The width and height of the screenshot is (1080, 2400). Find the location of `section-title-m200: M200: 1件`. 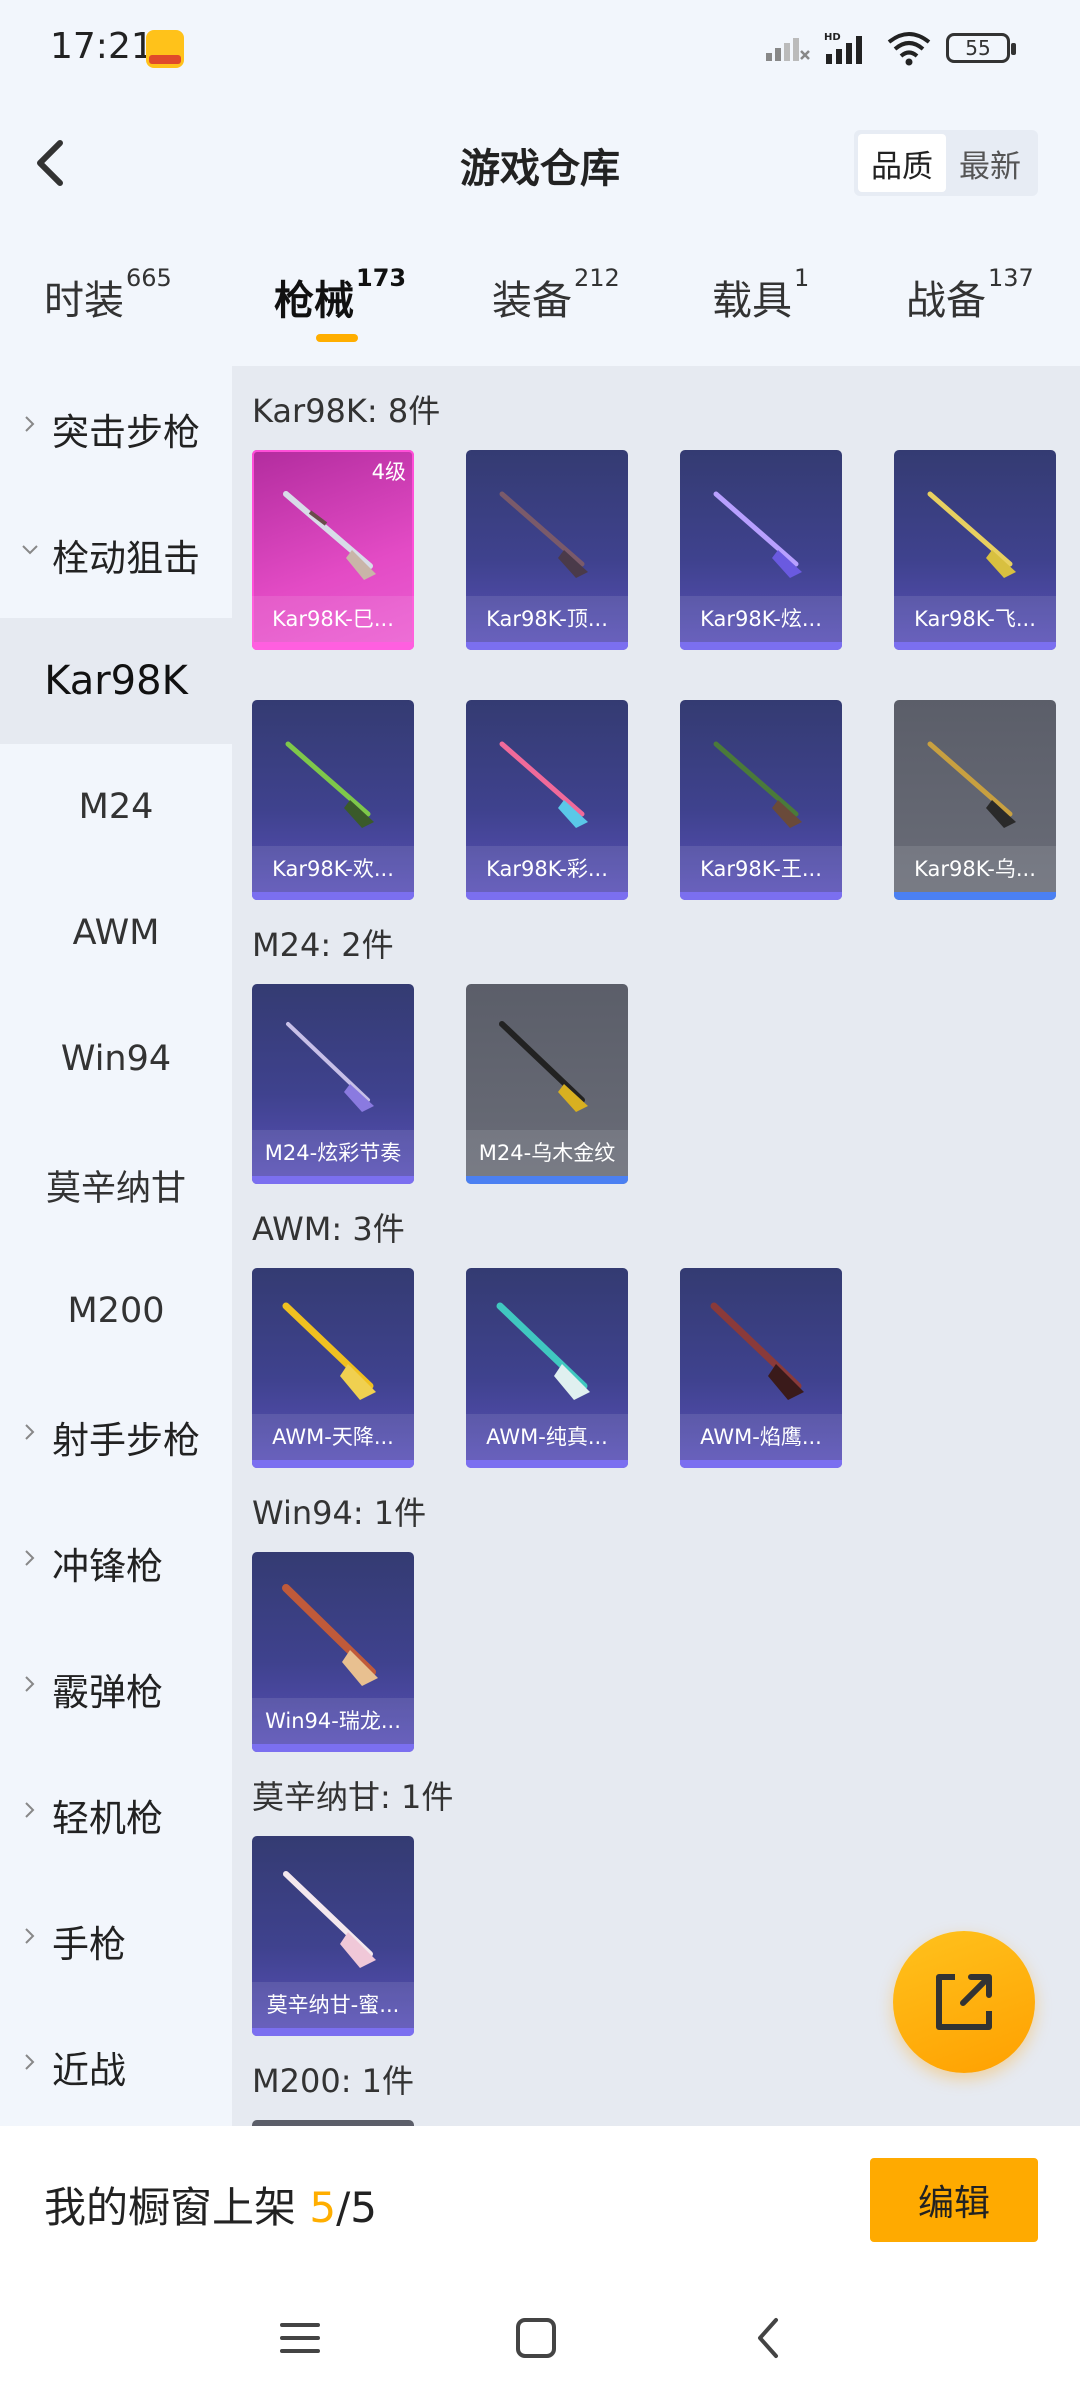

section-title-m200: M200: 1件 is located at coordinates (333, 2081).